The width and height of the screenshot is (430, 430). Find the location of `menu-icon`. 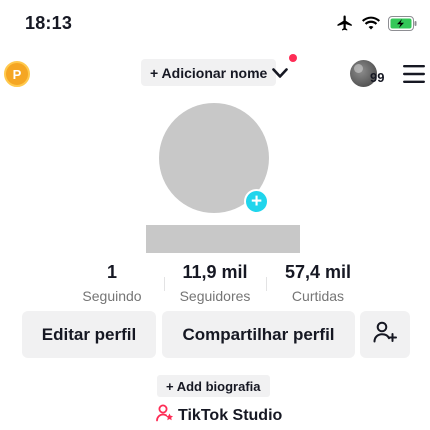

menu-icon is located at coordinates (414, 76).